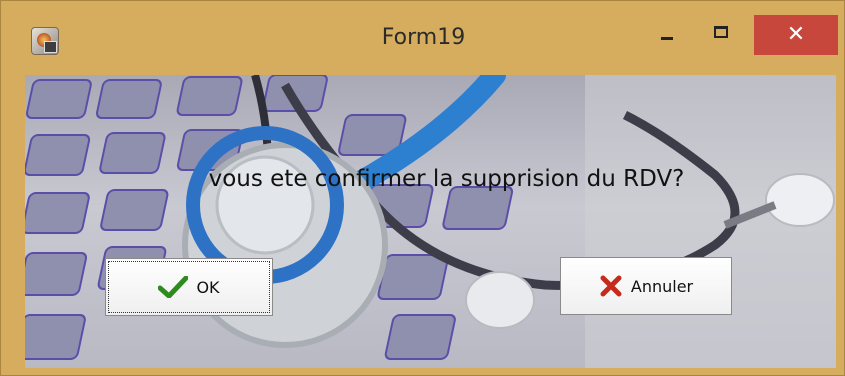 The image size is (845, 376). What do you see at coordinates (446, 179) in the screenshot?
I see `confirmation-message: vous ete confirmer la supprision du RDV?` at bounding box center [446, 179].